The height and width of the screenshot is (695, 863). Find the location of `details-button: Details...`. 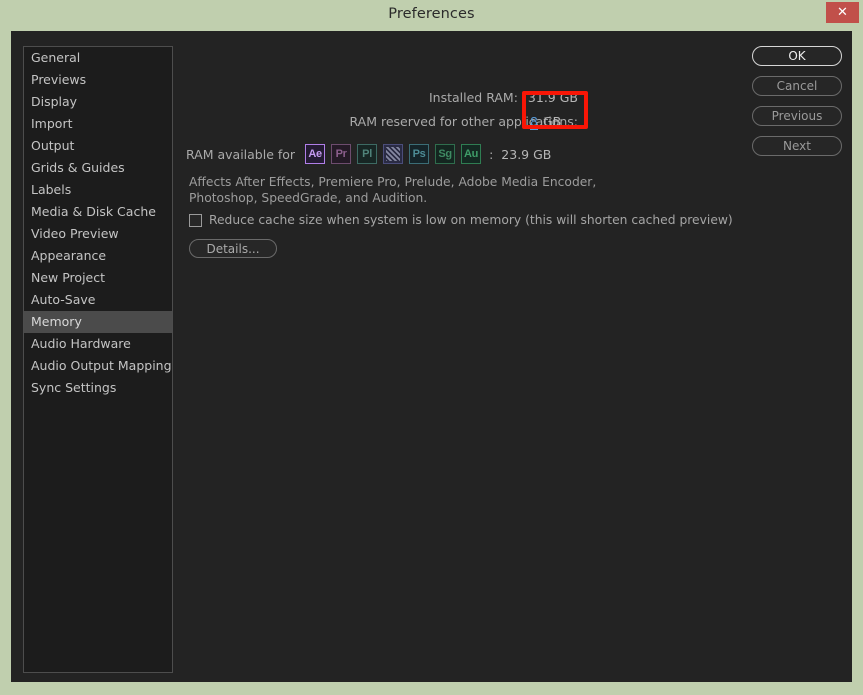

details-button: Details... is located at coordinates (233, 248).